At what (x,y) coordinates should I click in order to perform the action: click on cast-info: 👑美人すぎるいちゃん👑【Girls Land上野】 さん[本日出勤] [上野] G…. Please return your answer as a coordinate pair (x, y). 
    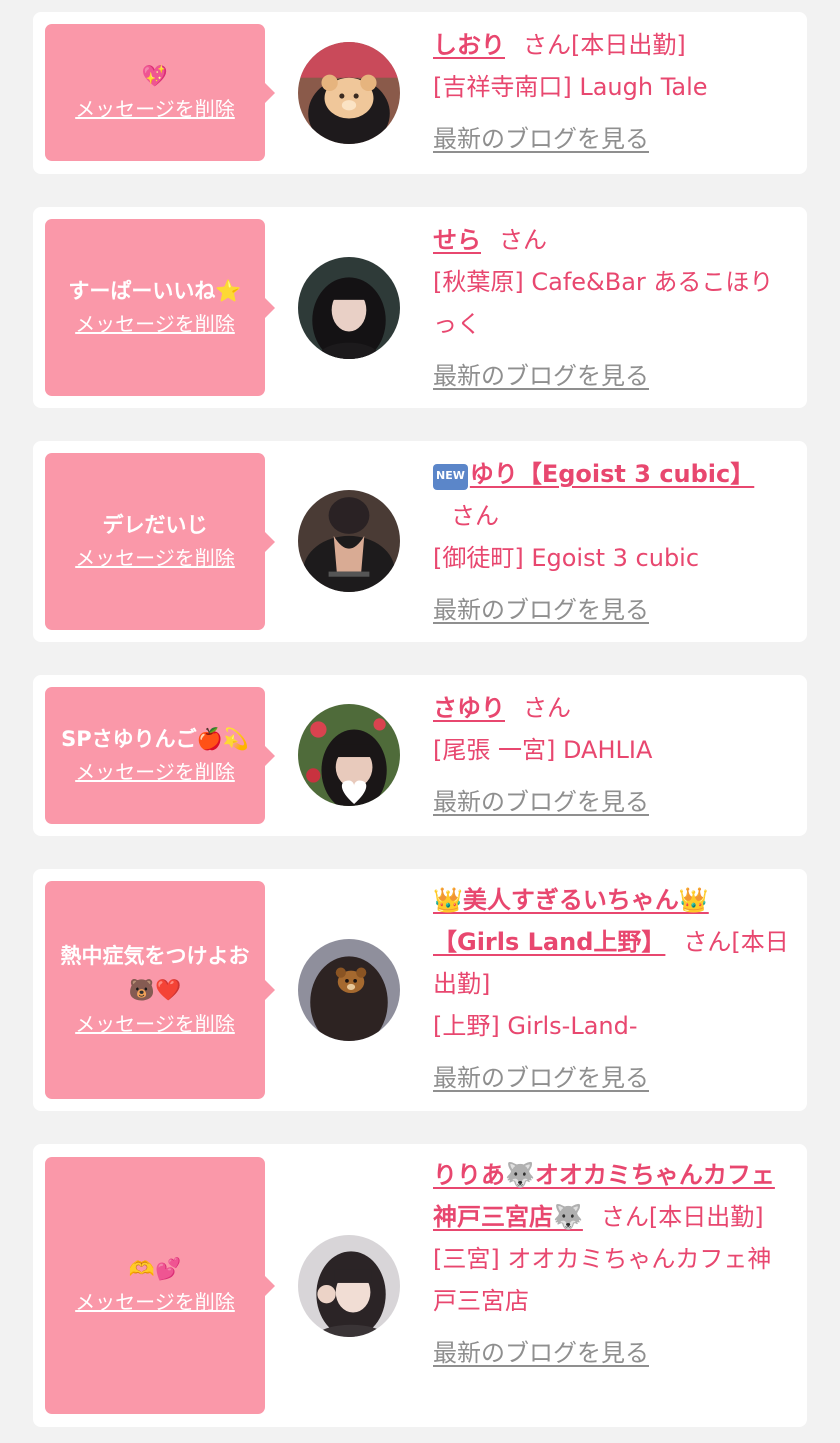
    Looking at the image, I should click on (614, 989).